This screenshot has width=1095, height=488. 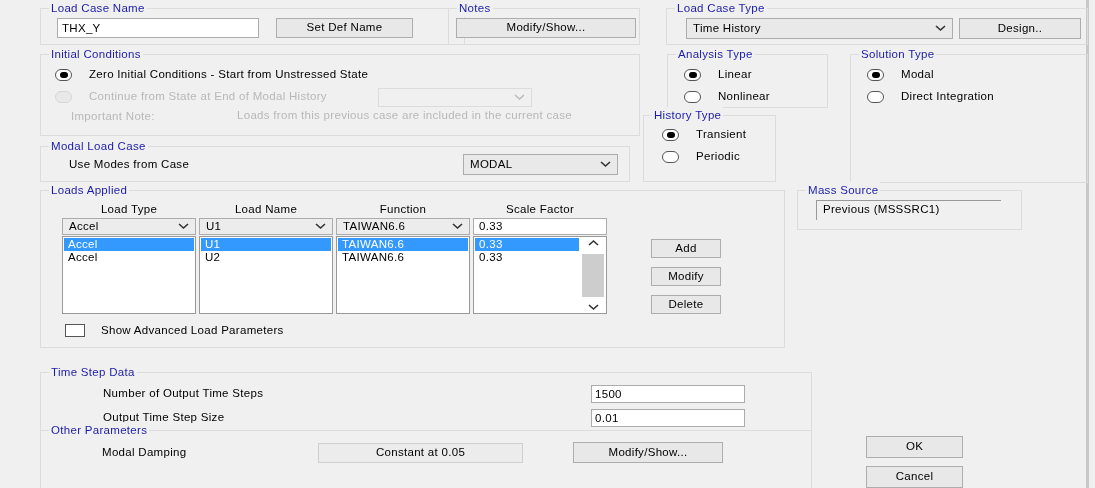 What do you see at coordinates (686, 304) in the screenshot?
I see `button: Delete` at bounding box center [686, 304].